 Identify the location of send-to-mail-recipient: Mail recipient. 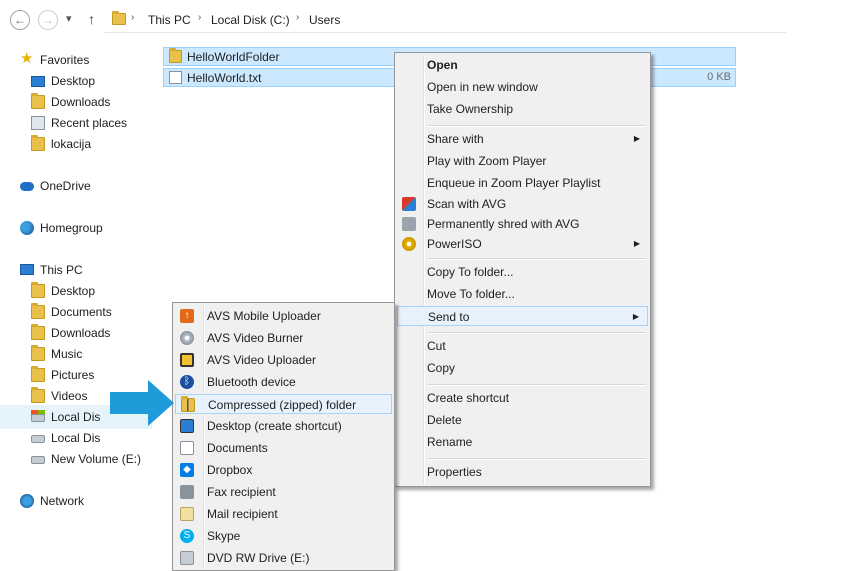
(283, 514).